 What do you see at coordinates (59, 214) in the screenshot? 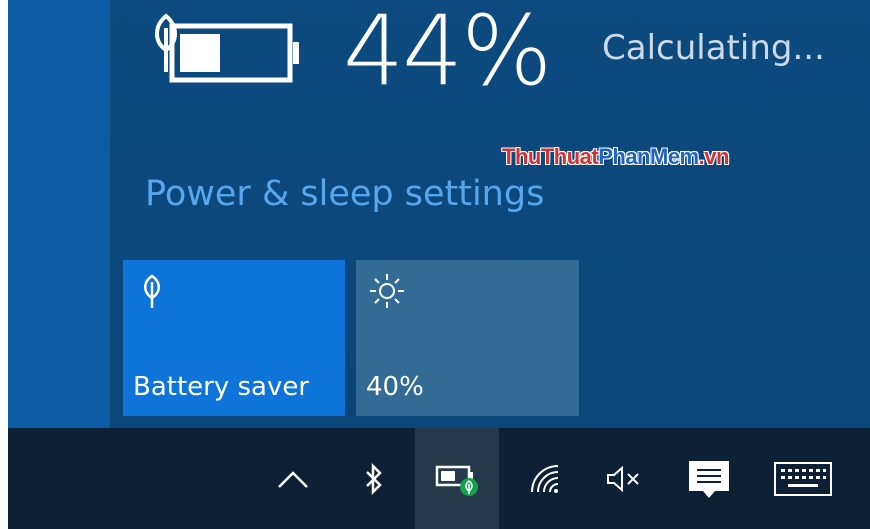
I see `desktop-background` at bounding box center [59, 214].